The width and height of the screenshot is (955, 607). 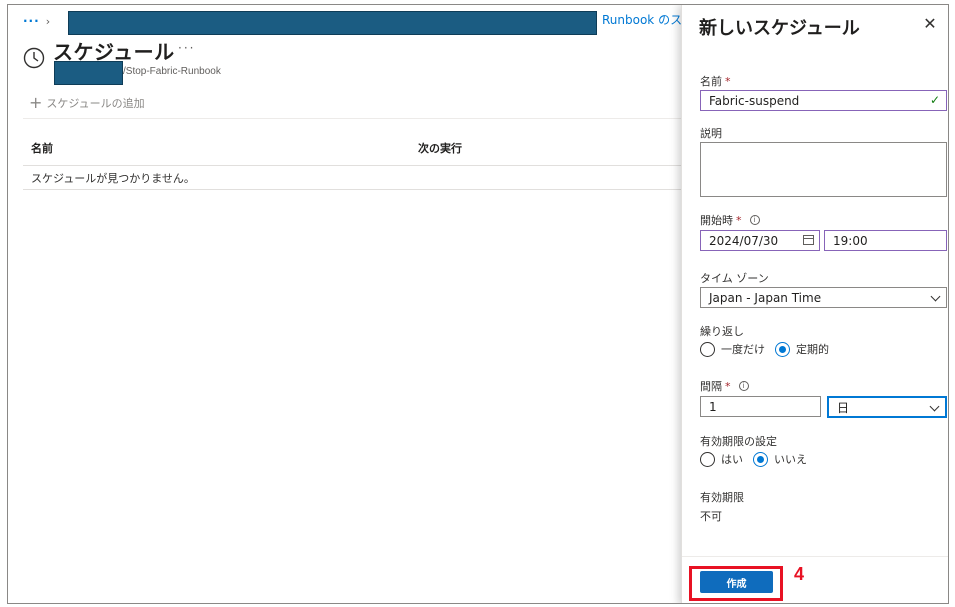 What do you see at coordinates (88, 73) in the screenshot?
I see `redacted-account-name` at bounding box center [88, 73].